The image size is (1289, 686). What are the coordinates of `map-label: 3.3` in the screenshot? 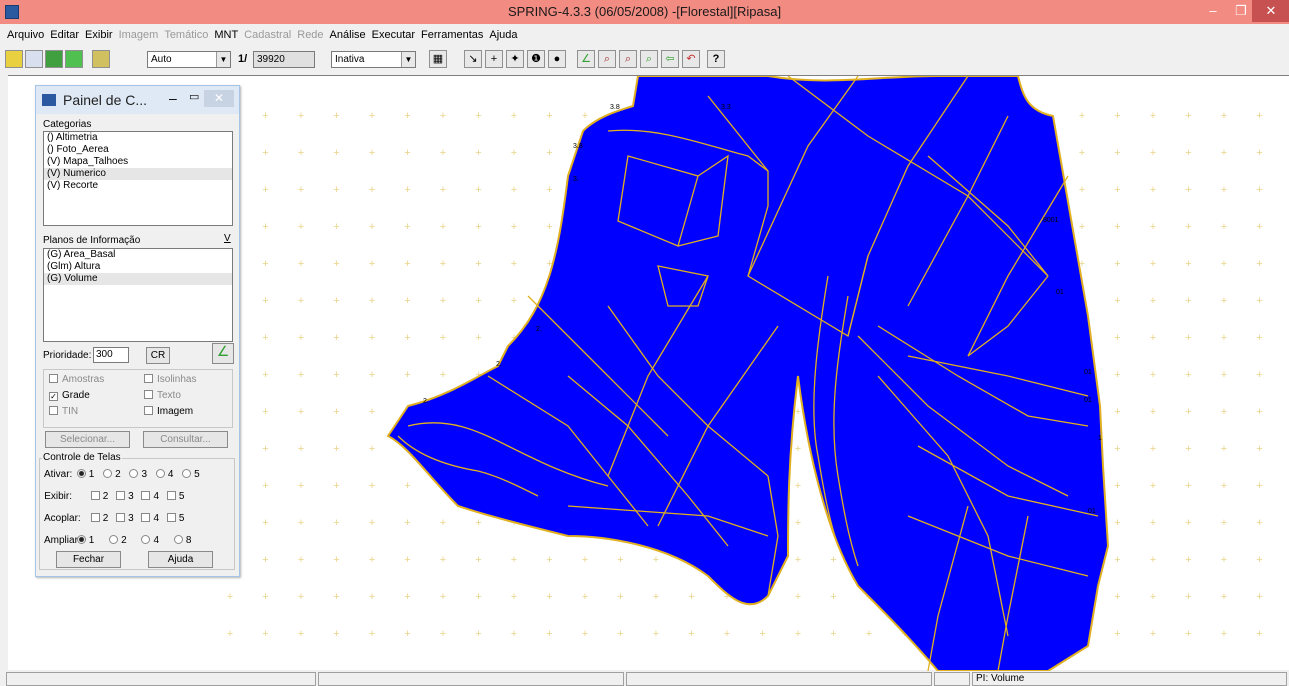 It's located at (726, 107).